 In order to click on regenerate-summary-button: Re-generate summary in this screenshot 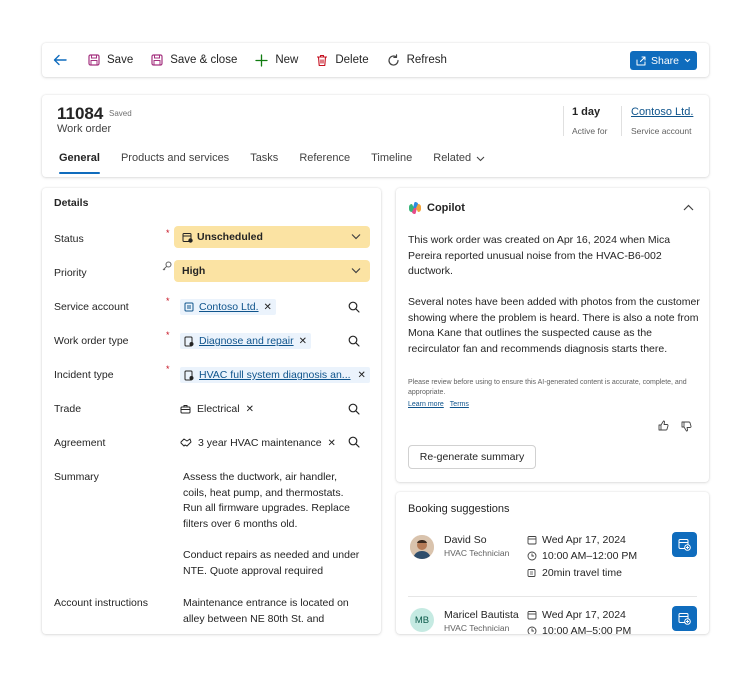, I will do `click(472, 457)`.